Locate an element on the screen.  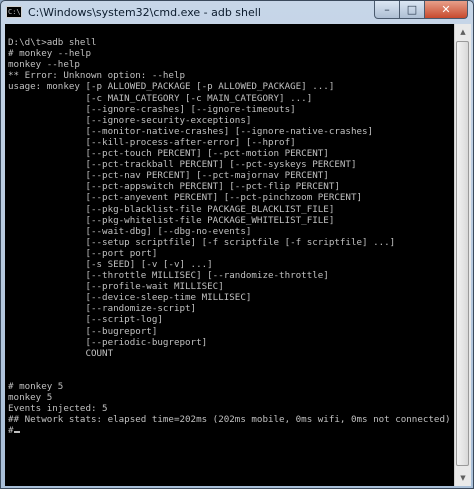
window-controls: – □ ✕ is located at coordinates (421, 10).